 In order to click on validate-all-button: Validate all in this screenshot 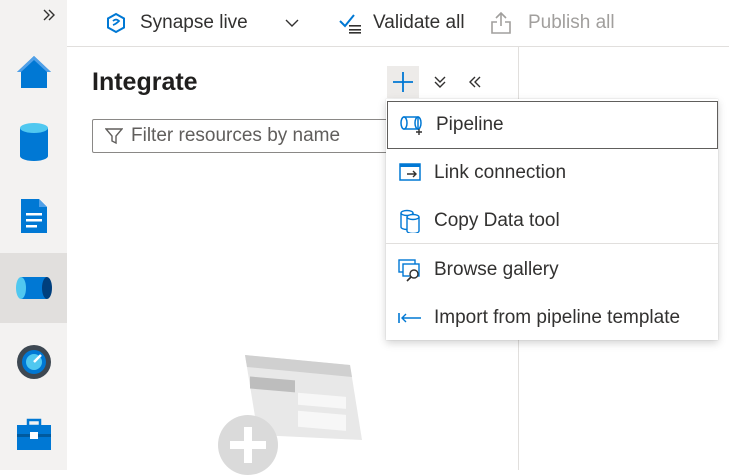, I will do `click(402, 23)`.